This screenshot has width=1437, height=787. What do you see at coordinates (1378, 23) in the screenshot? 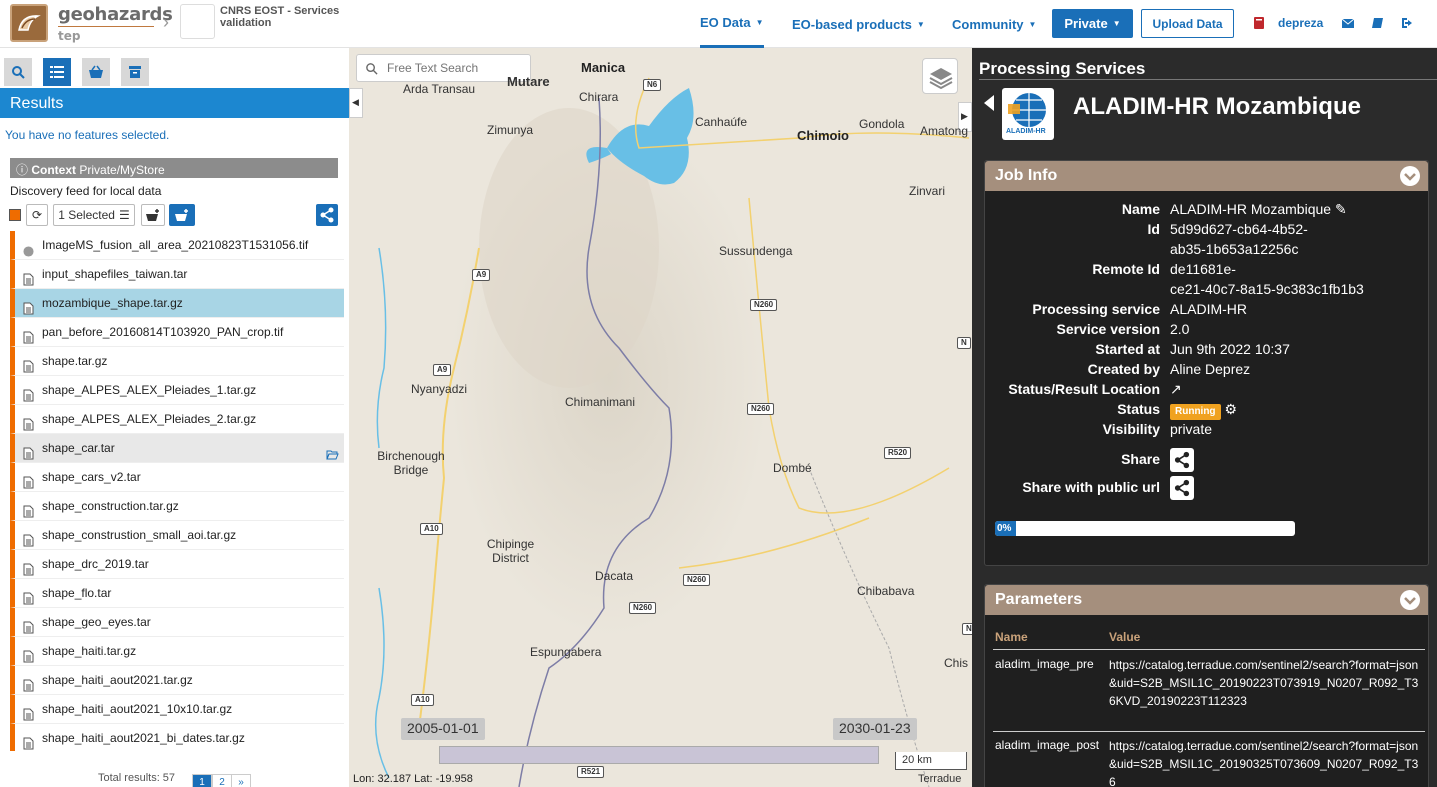
I see `documentation-icon` at bounding box center [1378, 23].